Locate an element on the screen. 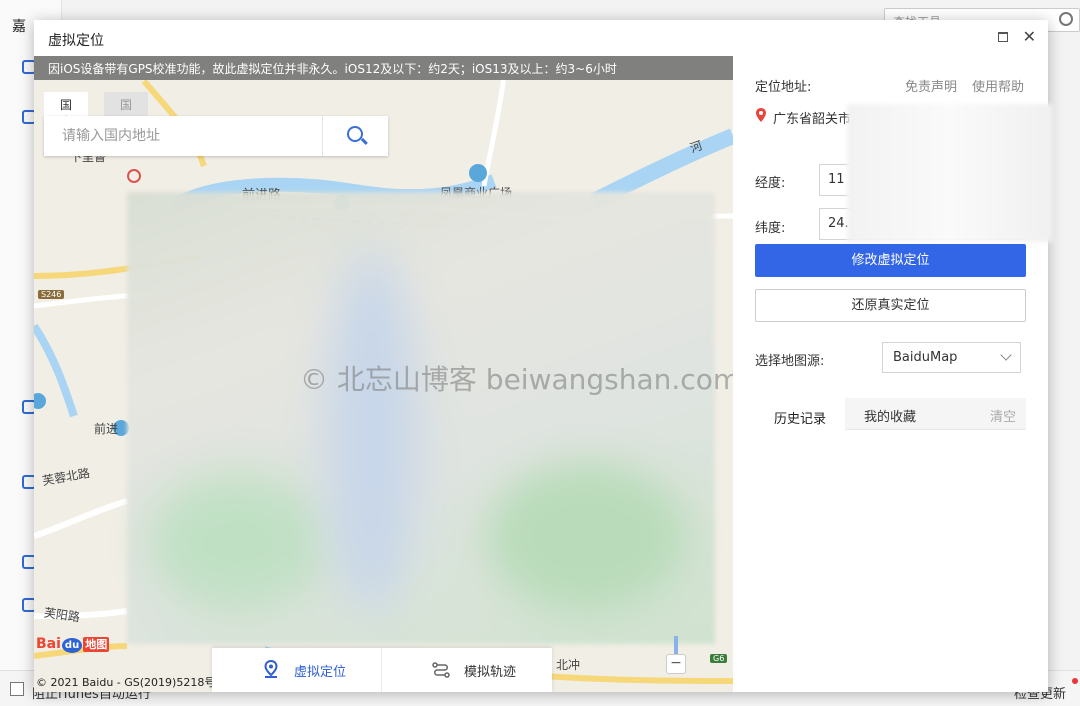 The height and width of the screenshot is (706, 1080). map-label-road: 前进 is located at coordinates (106, 429).